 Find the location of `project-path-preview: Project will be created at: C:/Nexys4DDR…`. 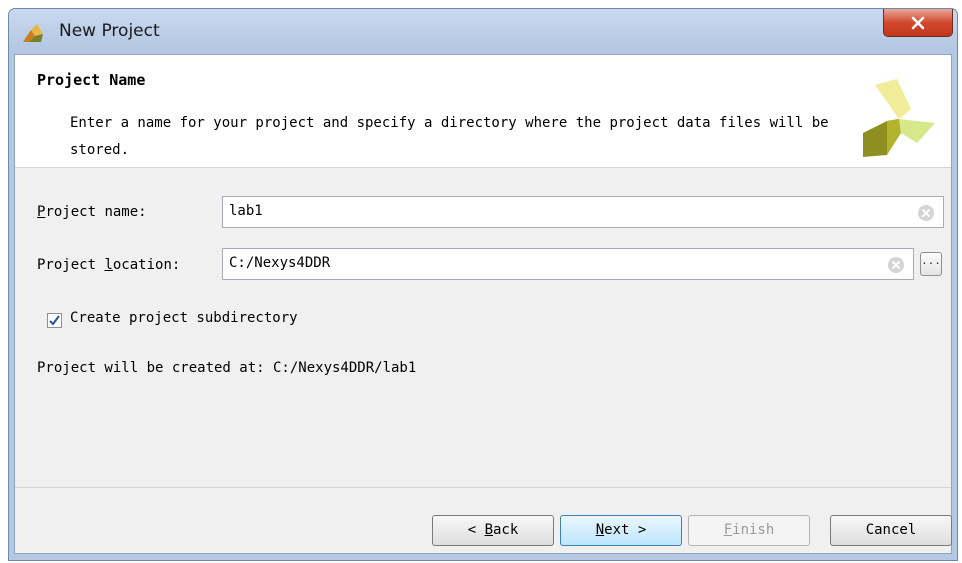

project-path-preview: Project will be created at: C:/Nexys4DDR… is located at coordinates (227, 368).